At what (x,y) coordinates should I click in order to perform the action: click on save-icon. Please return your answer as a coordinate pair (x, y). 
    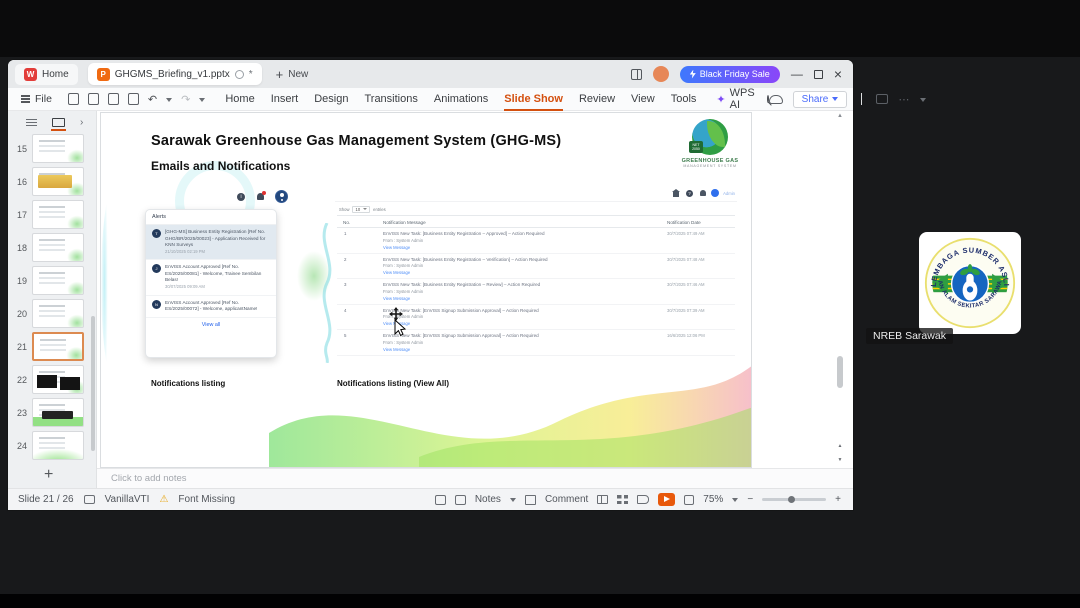
    Looking at the image, I should click on (73, 99).